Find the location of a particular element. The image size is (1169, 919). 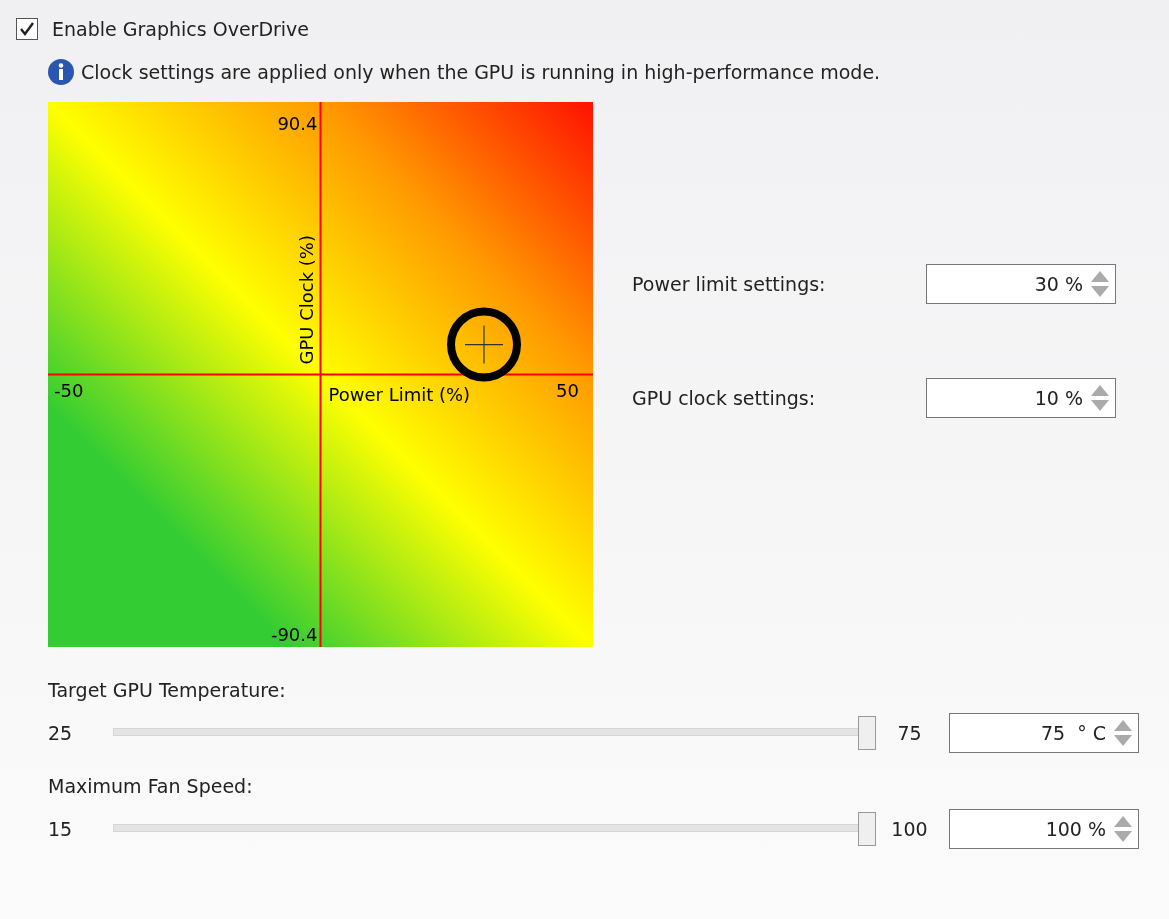

axis-label: GPU Clock (%) is located at coordinates (306, 300).